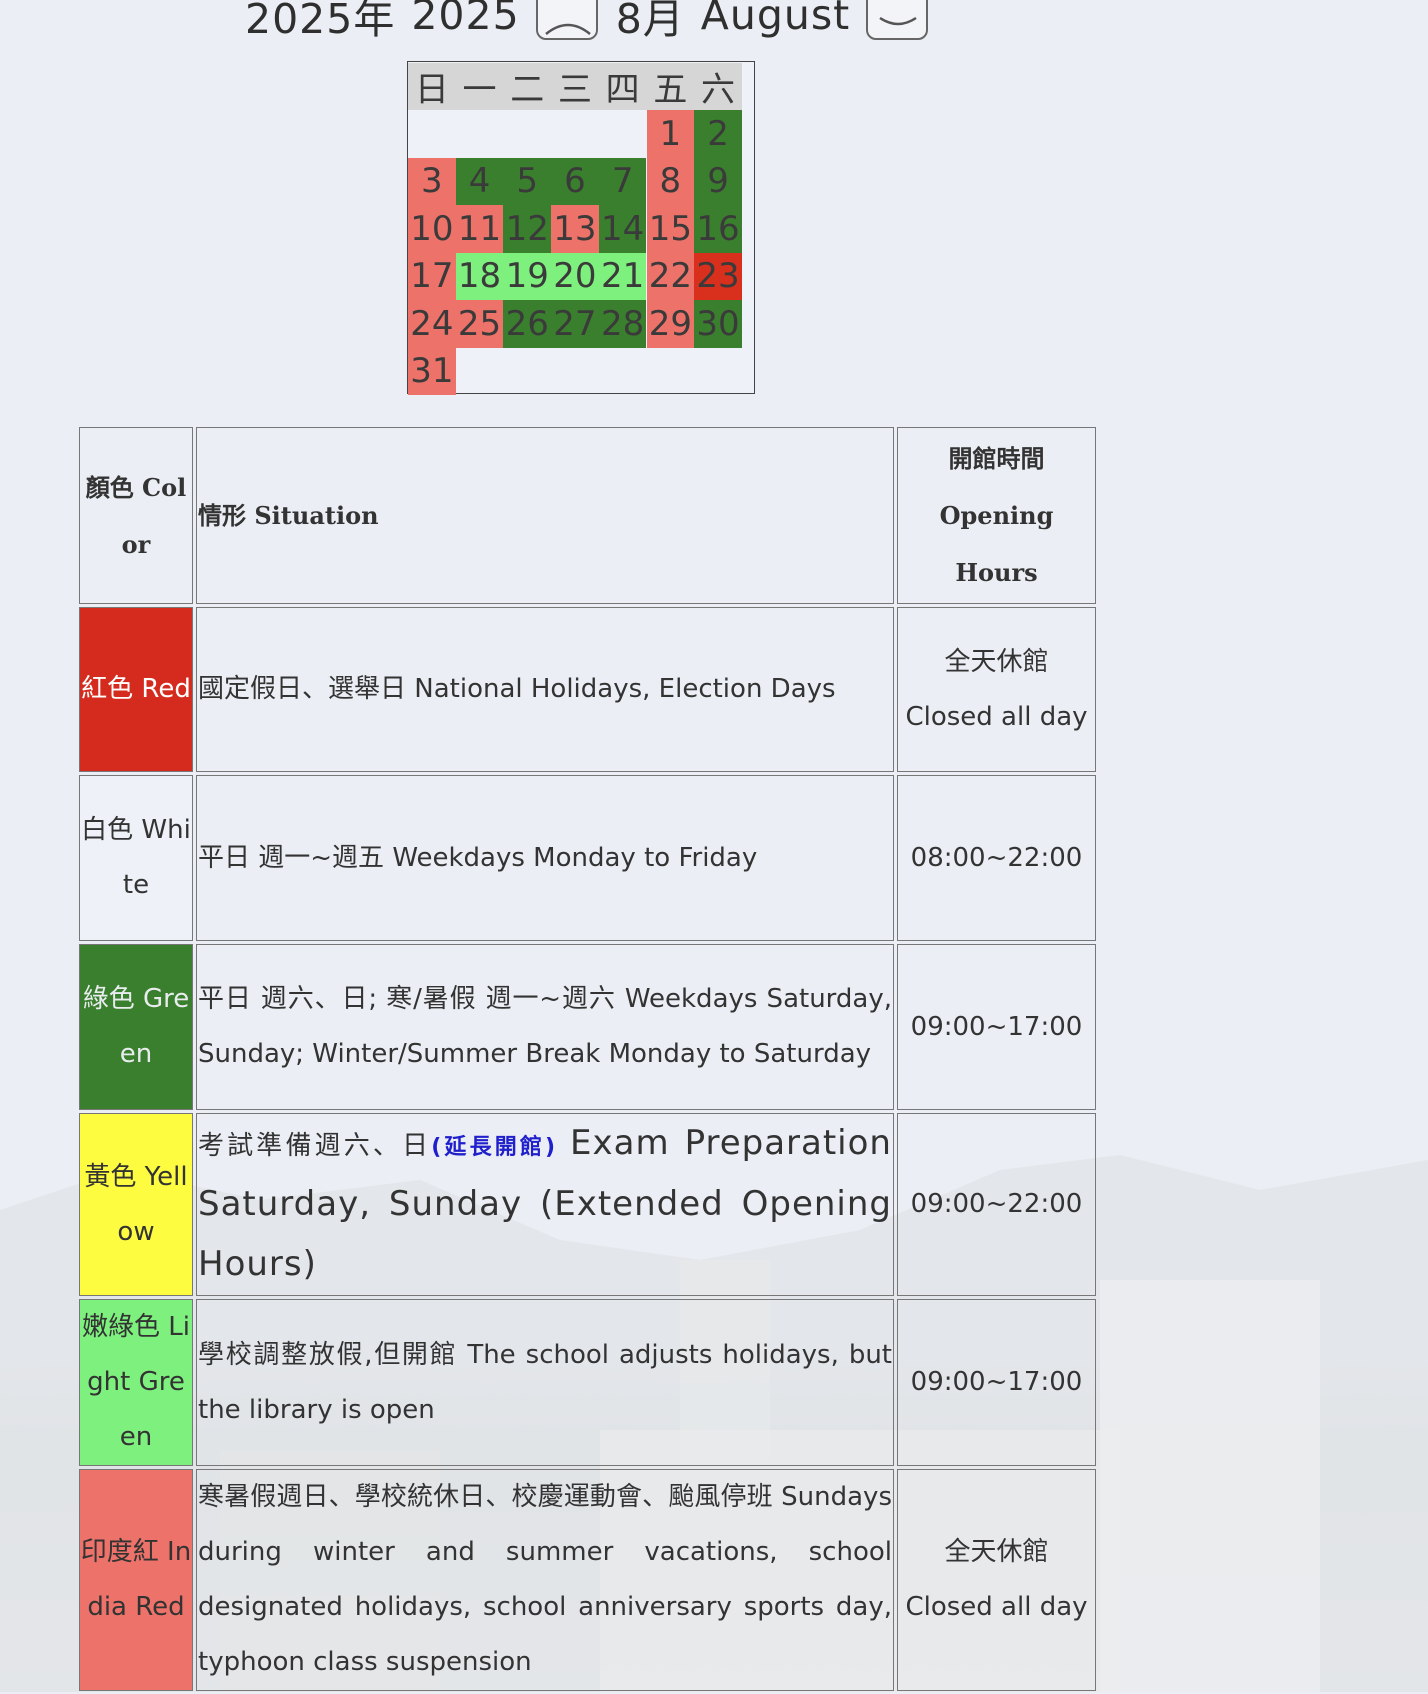 The height and width of the screenshot is (1694, 1428). I want to click on weekday-label: 五, so click(670, 90).